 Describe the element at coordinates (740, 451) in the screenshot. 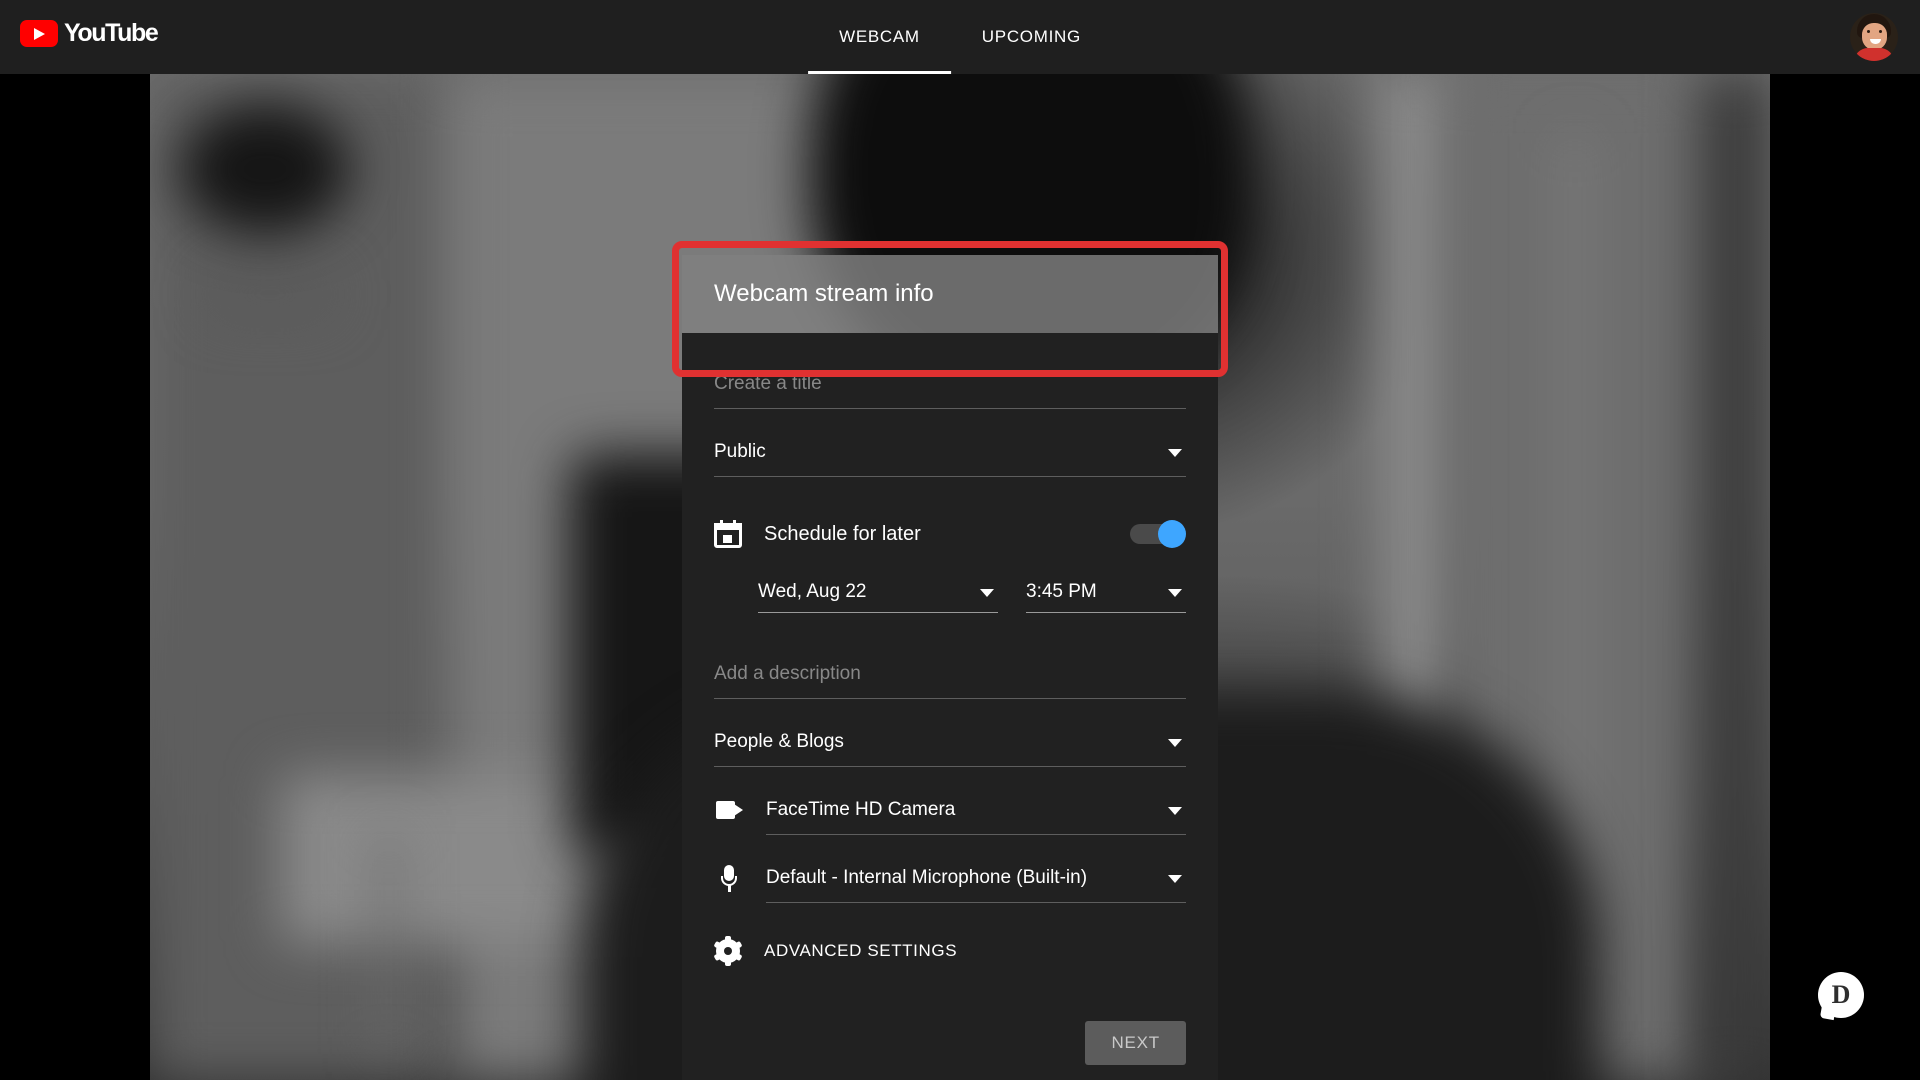

I see `privacy-value: Public` at that location.